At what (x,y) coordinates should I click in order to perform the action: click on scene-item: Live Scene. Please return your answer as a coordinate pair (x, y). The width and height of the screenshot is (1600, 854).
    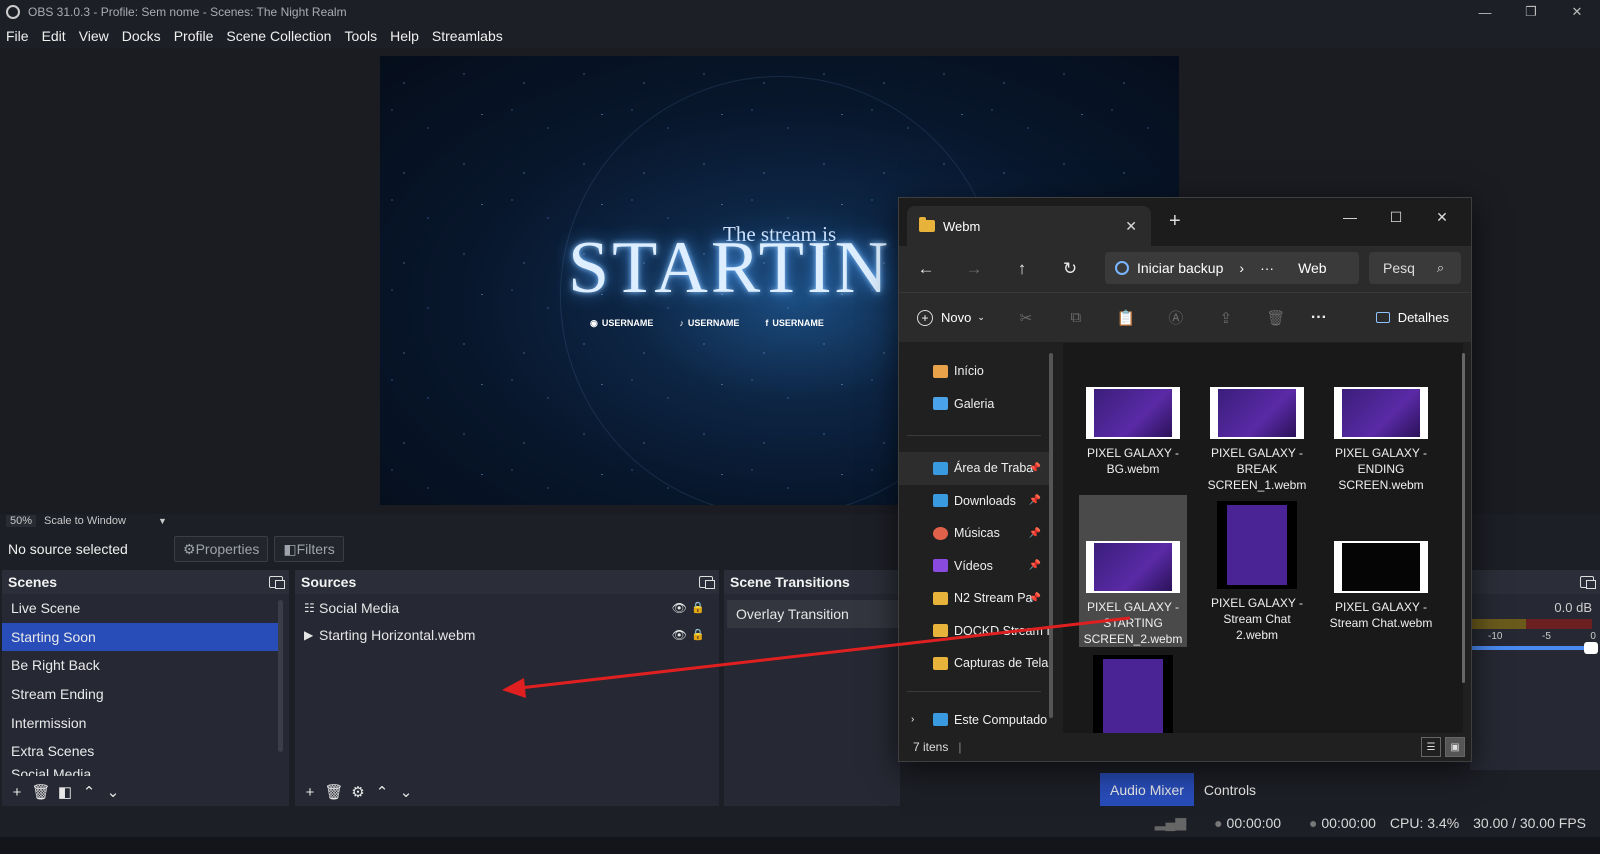
    Looking at the image, I should click on (140, 608).